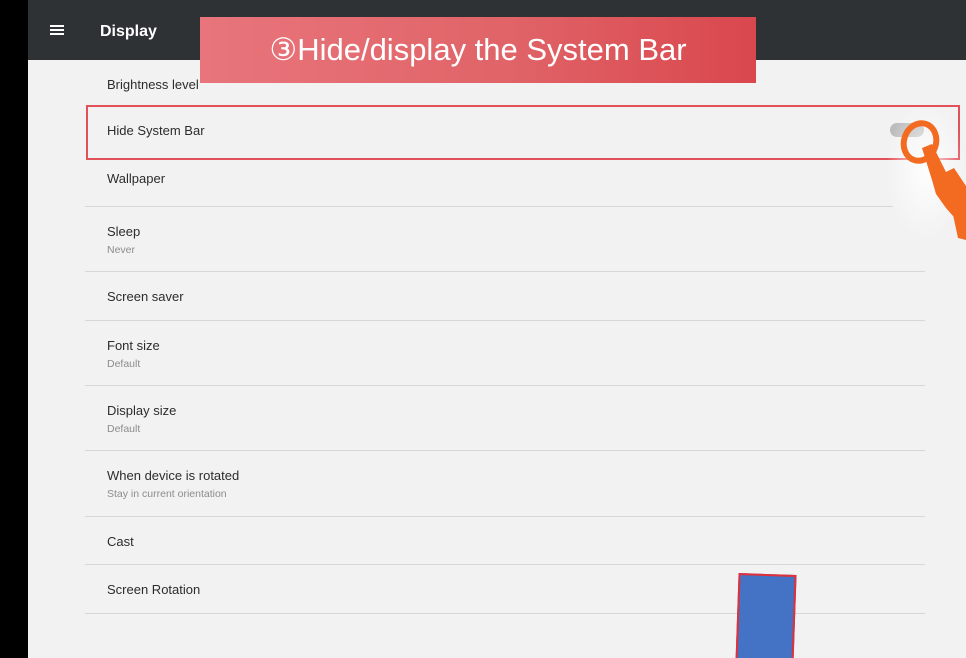 The image size is (966, 658). I want to click on setting-title: When device is rotated, so click(173, 475).